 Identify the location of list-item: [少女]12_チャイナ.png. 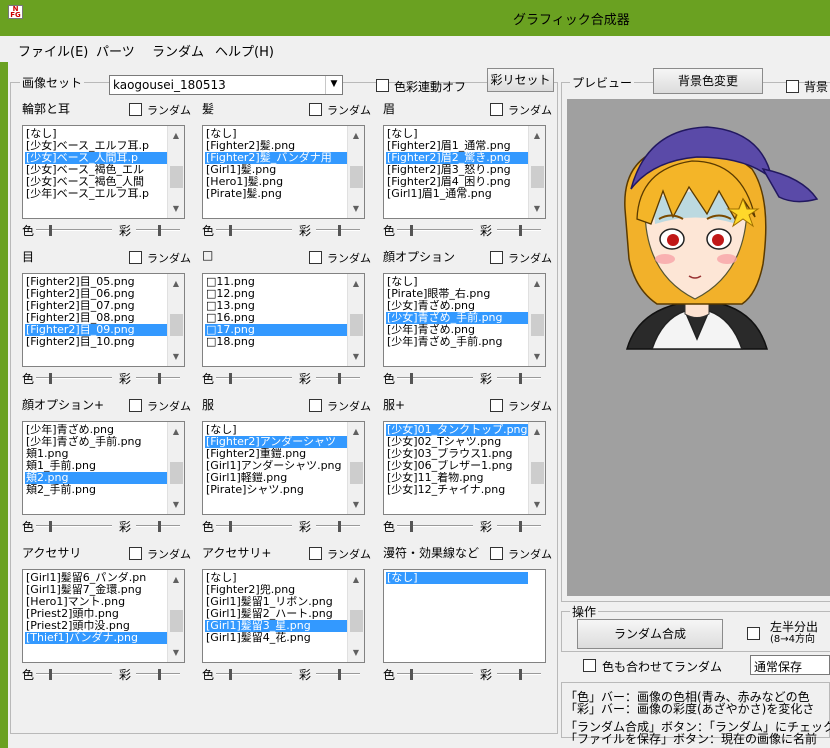
(457, 490).